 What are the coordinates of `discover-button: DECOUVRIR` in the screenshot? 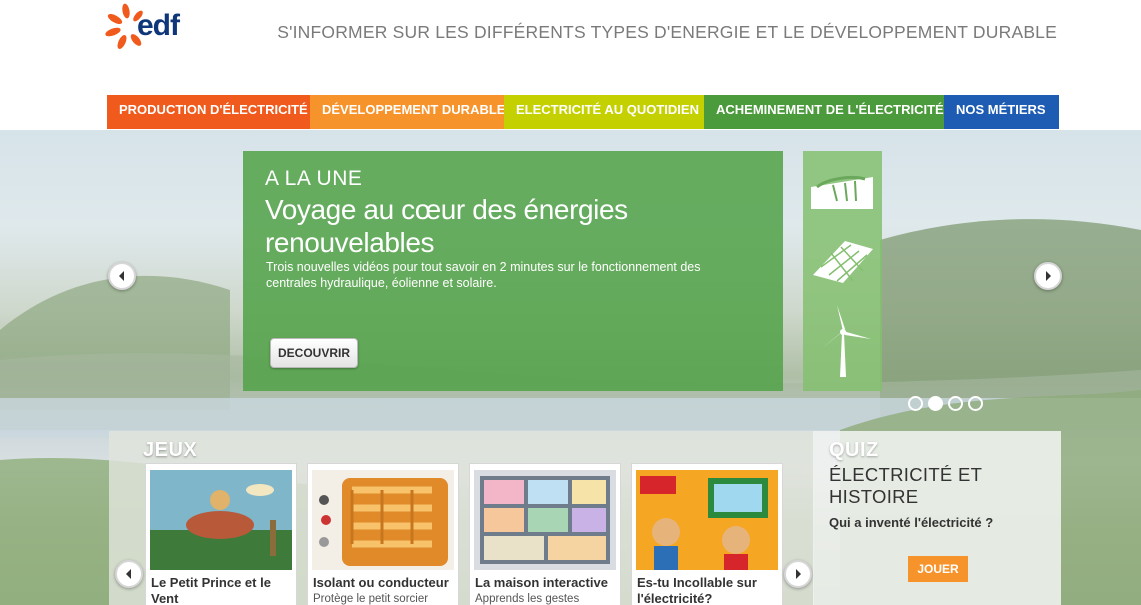 It's located at (314, 353).